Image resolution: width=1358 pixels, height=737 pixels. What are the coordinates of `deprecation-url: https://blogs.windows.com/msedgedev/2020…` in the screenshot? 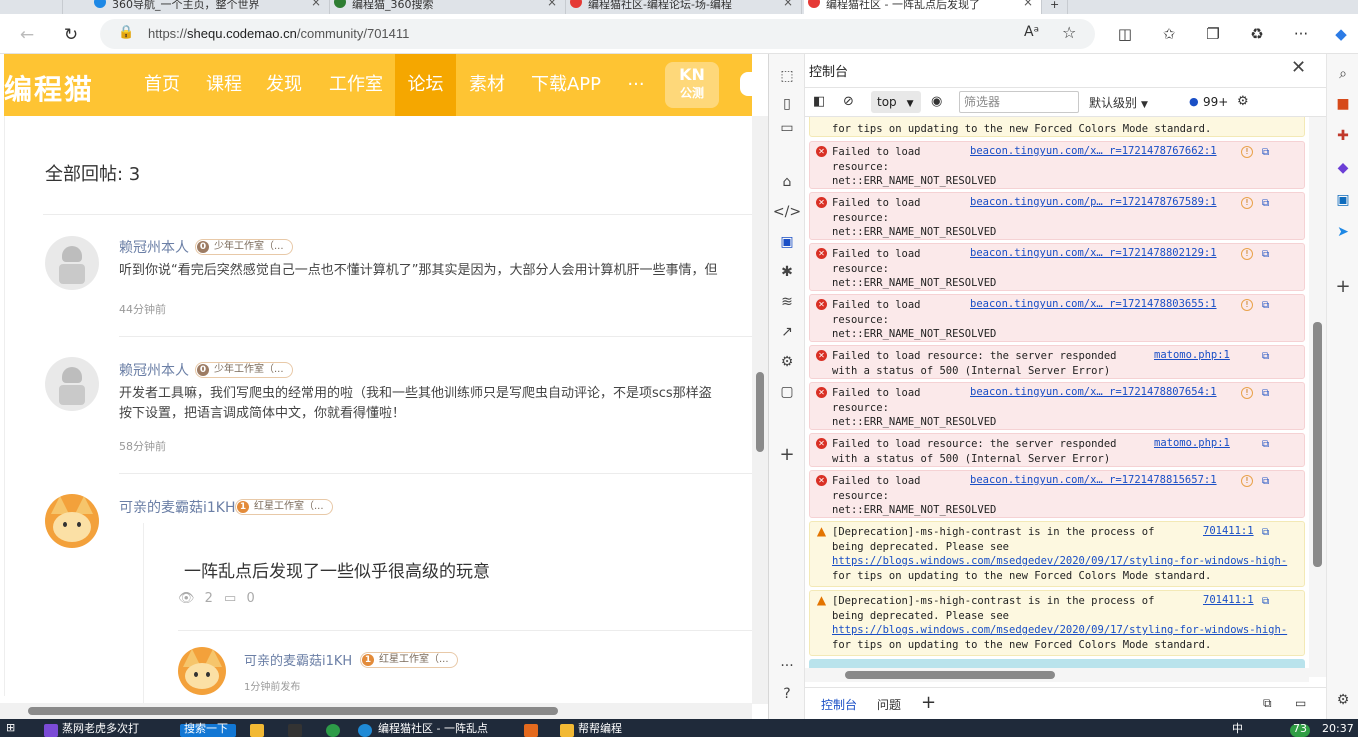 It's located at (1059, 630).